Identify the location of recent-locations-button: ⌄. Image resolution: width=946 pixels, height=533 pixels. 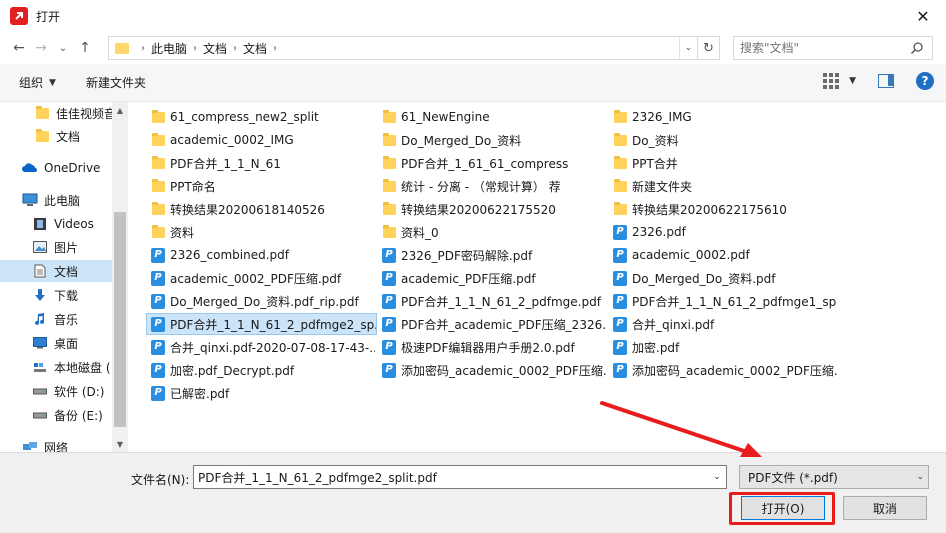
(63, 48).